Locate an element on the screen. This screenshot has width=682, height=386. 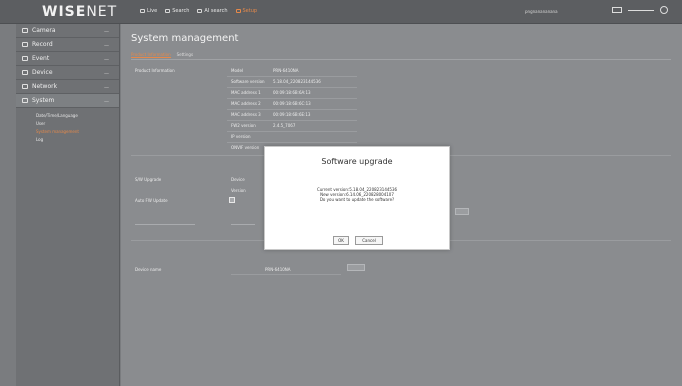
section-product-information: Product Information is located at coordinates (155, 70).